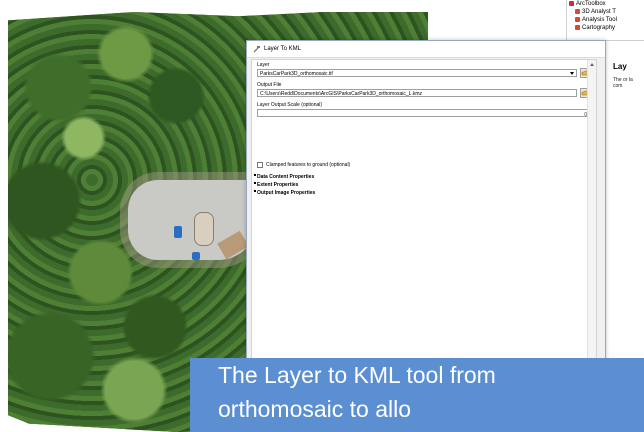 This screenshot has height=432, width=644. I want to click on dialog-titlebar: Layer To KML, so click(426, 49).